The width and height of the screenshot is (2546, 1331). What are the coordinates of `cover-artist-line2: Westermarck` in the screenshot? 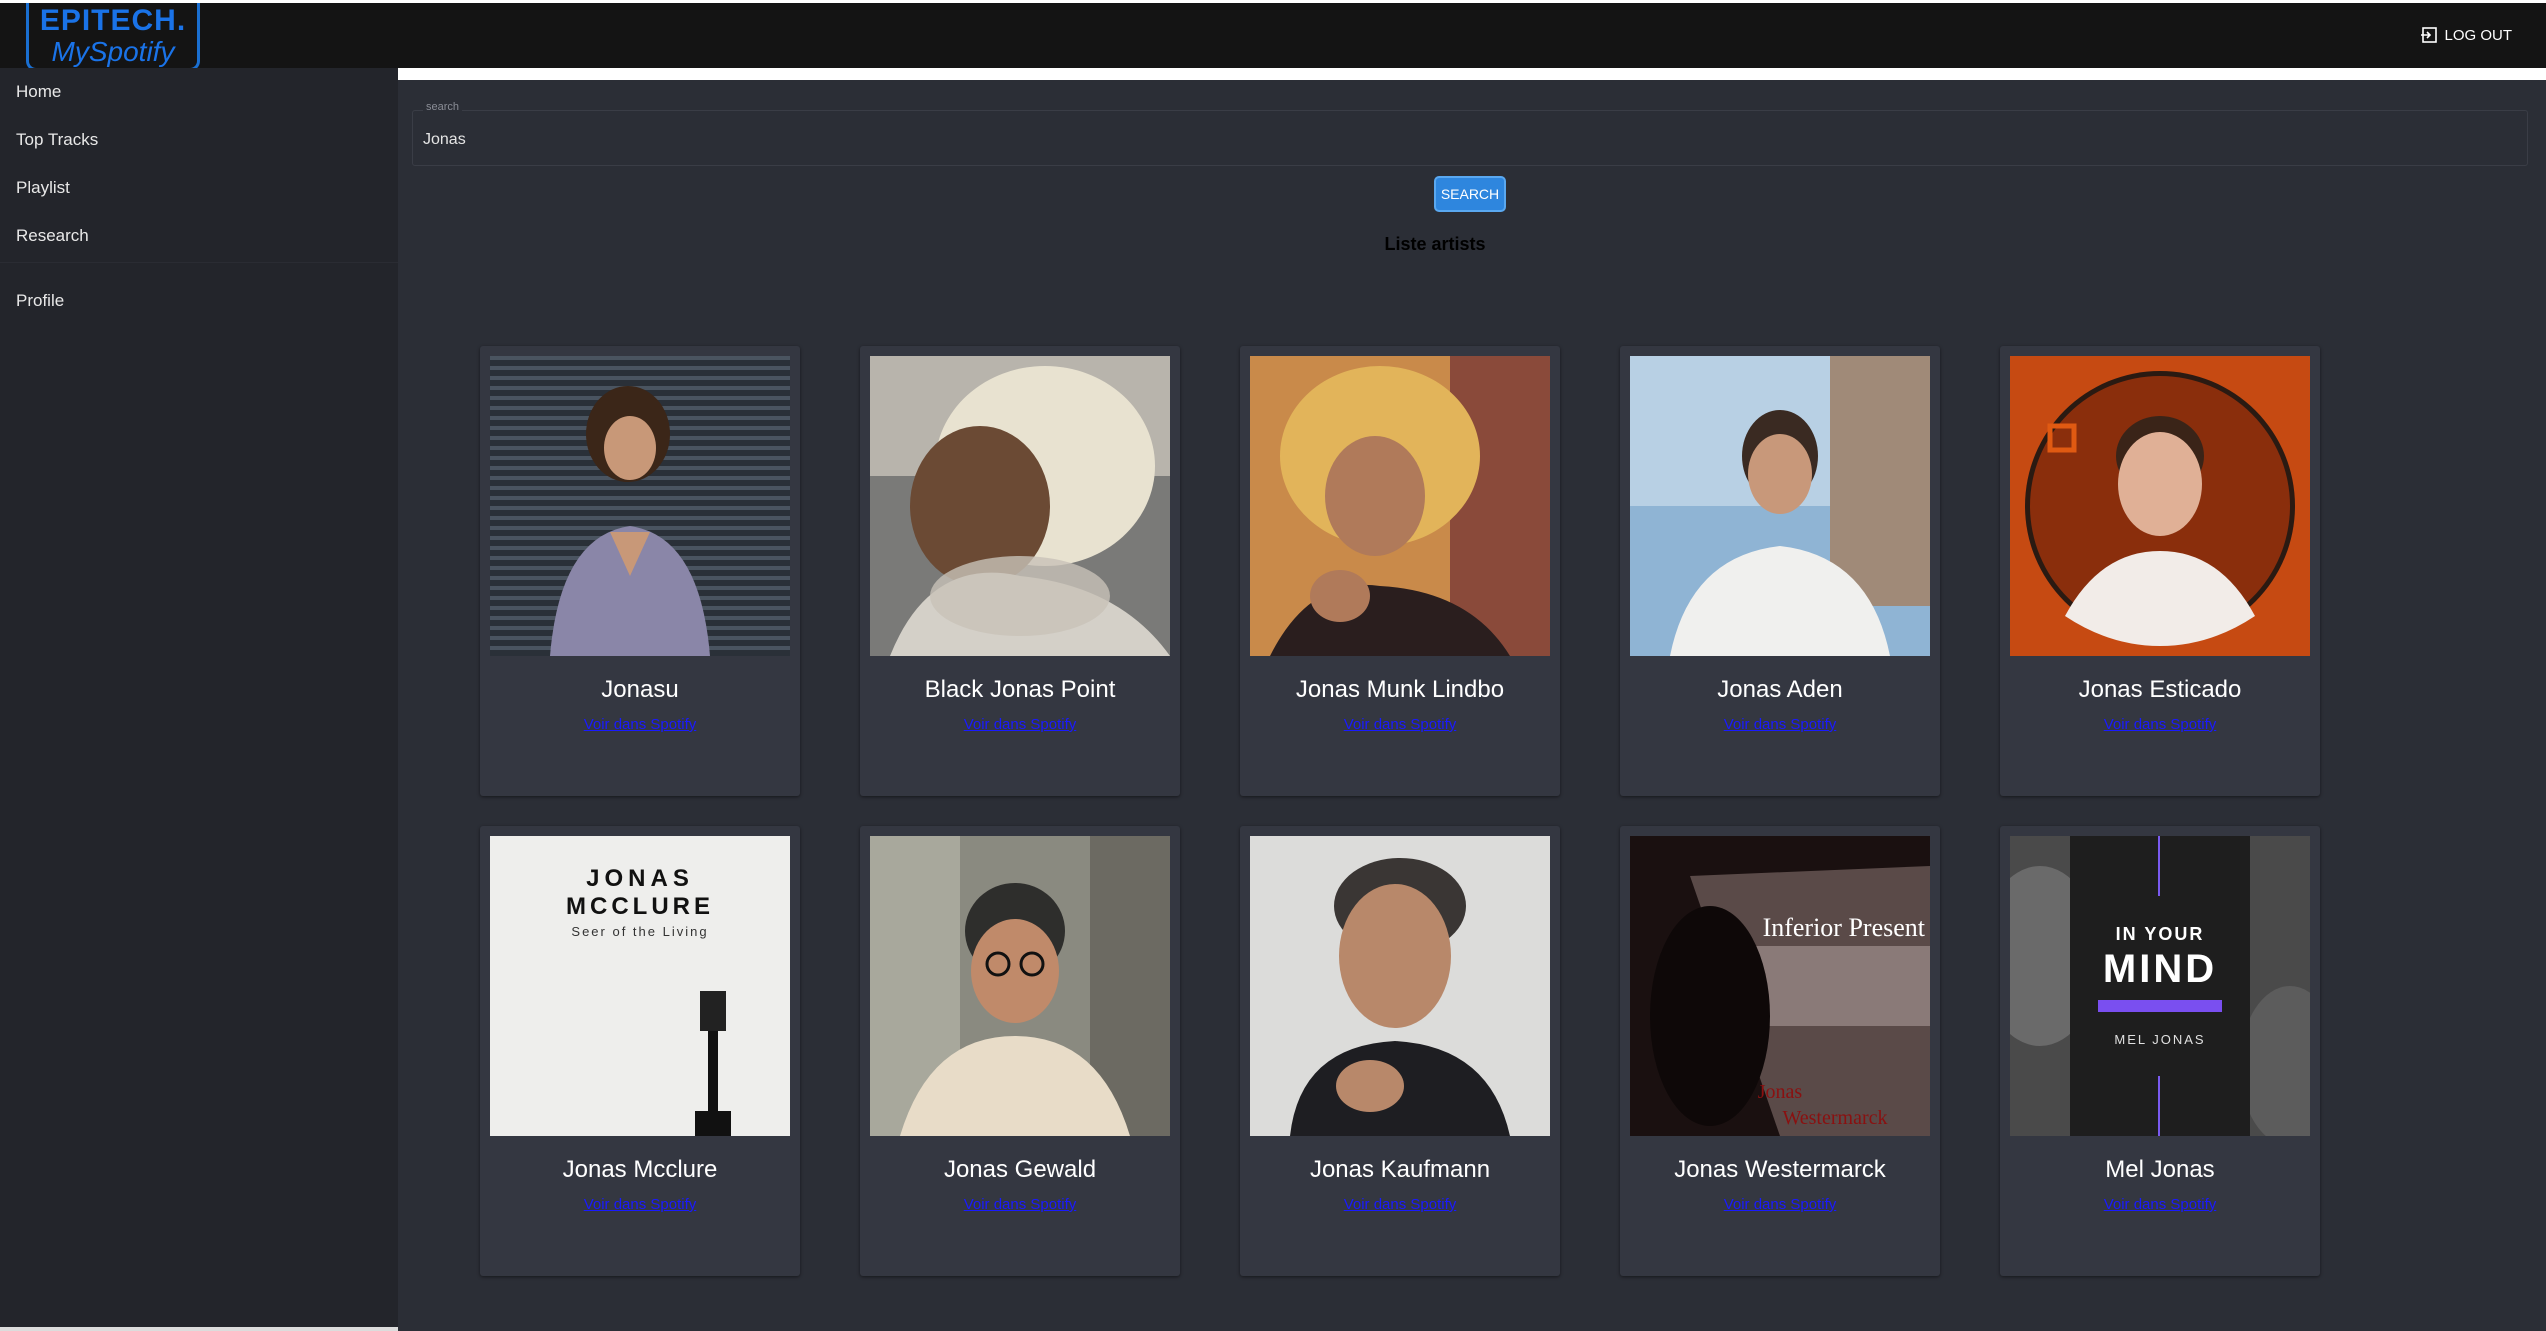 It's located at (1835, 1118).